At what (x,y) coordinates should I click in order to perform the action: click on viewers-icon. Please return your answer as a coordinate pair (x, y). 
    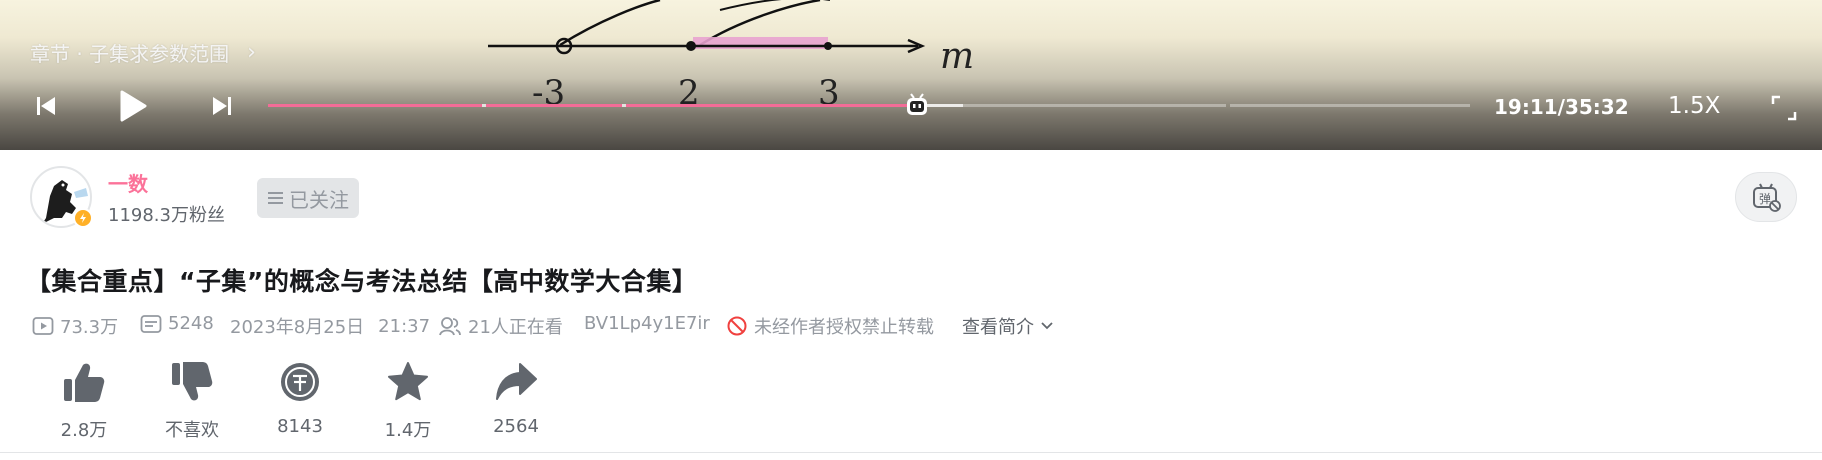
    Looking at the image, I should click on (450, 326).